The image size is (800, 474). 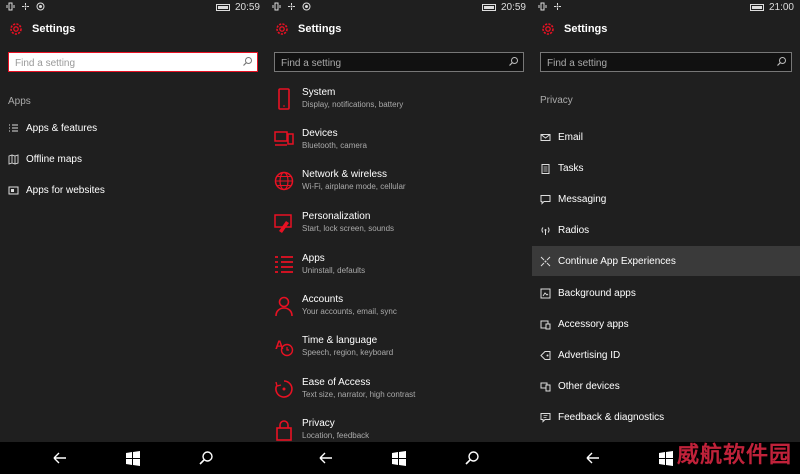 What do you see at coordinates (313, 258) in the screenshot?
I see `category-label: Apps` at bounding box center [313, 258].